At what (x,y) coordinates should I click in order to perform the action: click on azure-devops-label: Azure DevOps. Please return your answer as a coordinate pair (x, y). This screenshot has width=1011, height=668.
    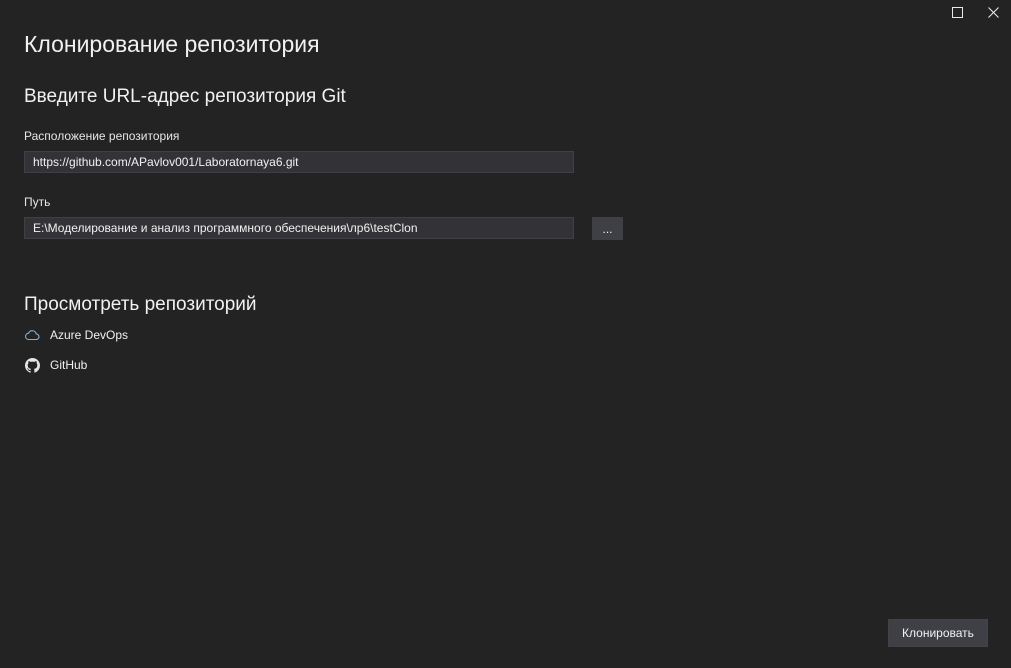
    Looking at the image, I should click on (89, 335).